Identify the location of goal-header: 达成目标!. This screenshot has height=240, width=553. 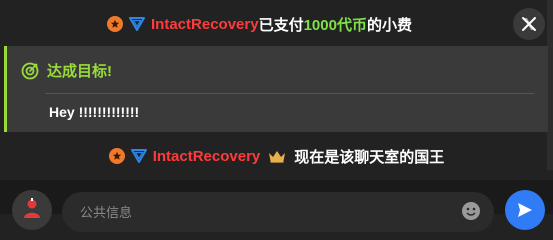
(66, 70).